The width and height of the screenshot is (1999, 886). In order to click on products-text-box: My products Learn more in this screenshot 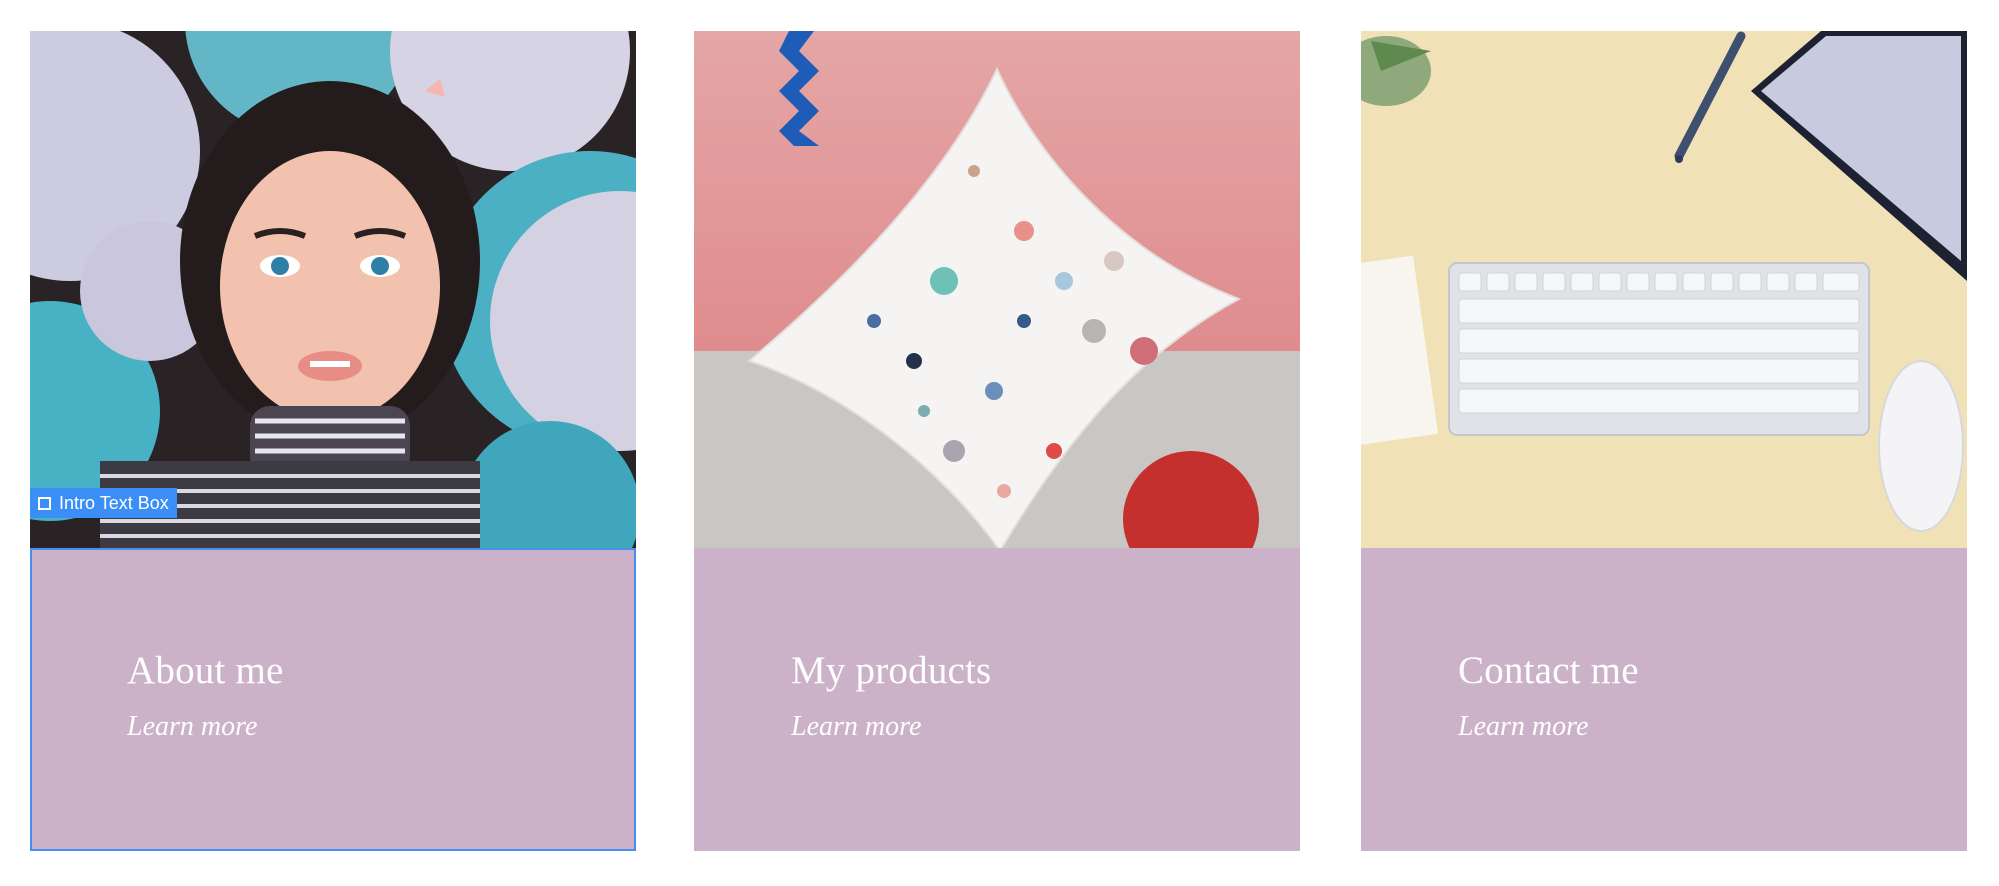, I will do `click(997, 699)`.